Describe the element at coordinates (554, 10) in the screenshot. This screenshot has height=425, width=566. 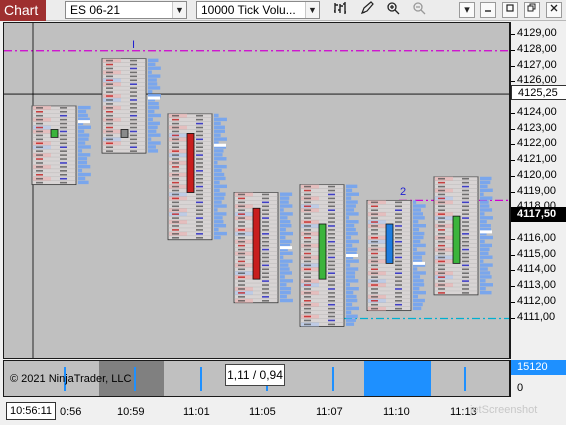
I see `close-button` at that location.